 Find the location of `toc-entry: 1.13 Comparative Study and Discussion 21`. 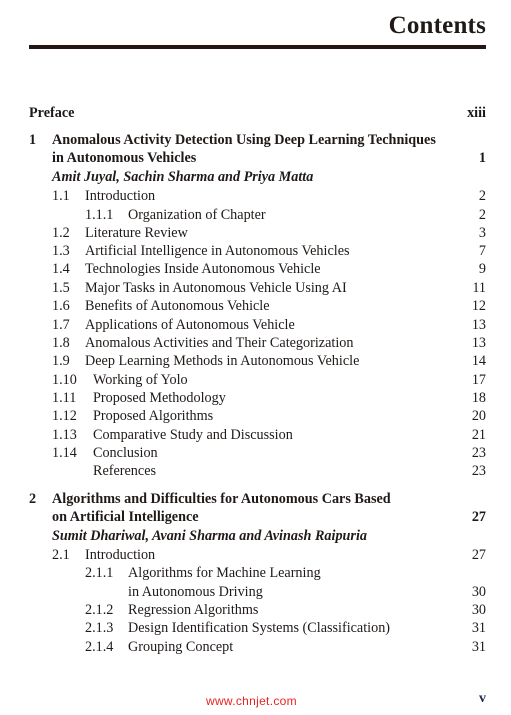

toc-entry: 1.13 Comparative Study and Discussion 21 is located at coordinates (255, 435).